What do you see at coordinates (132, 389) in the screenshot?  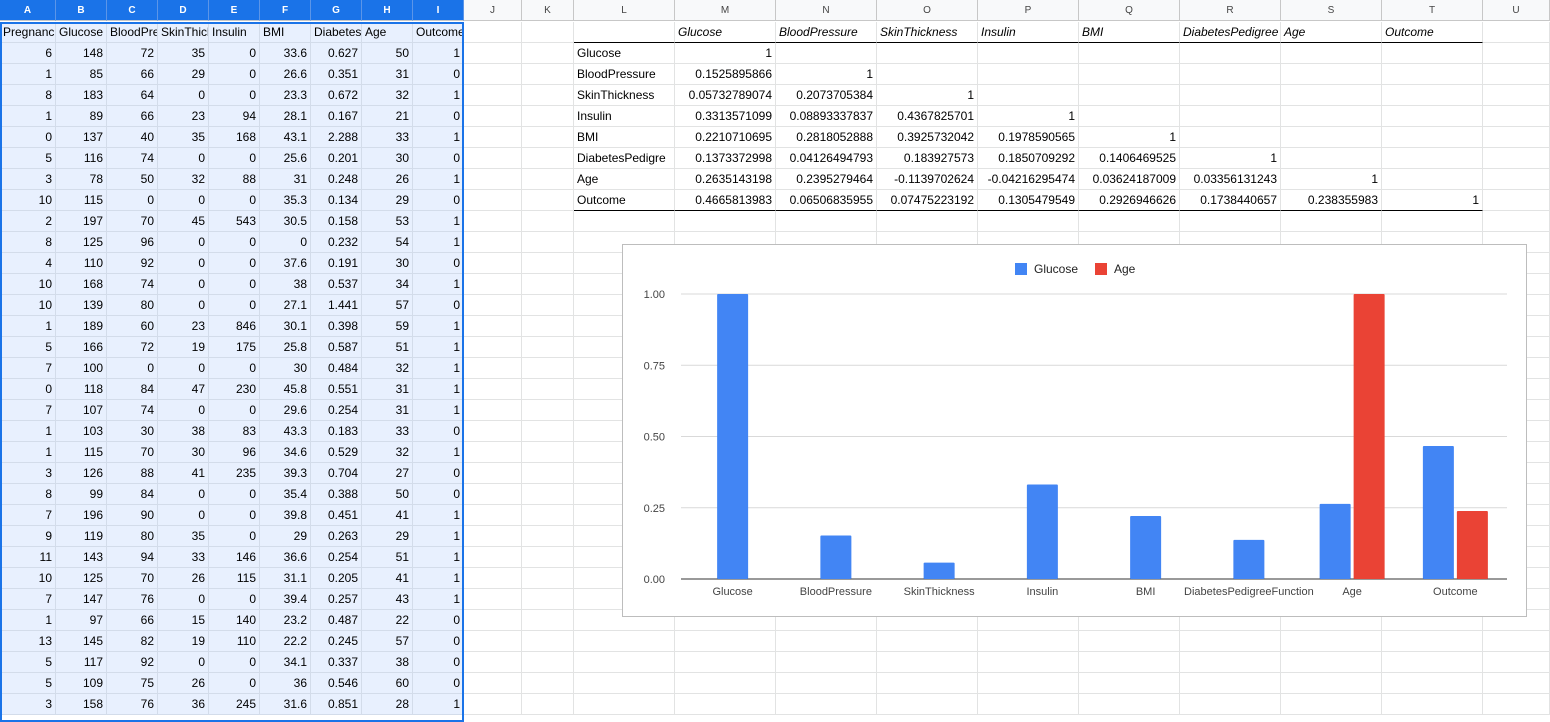 I see `data-cell: 84` at bounding box center [132, 389].